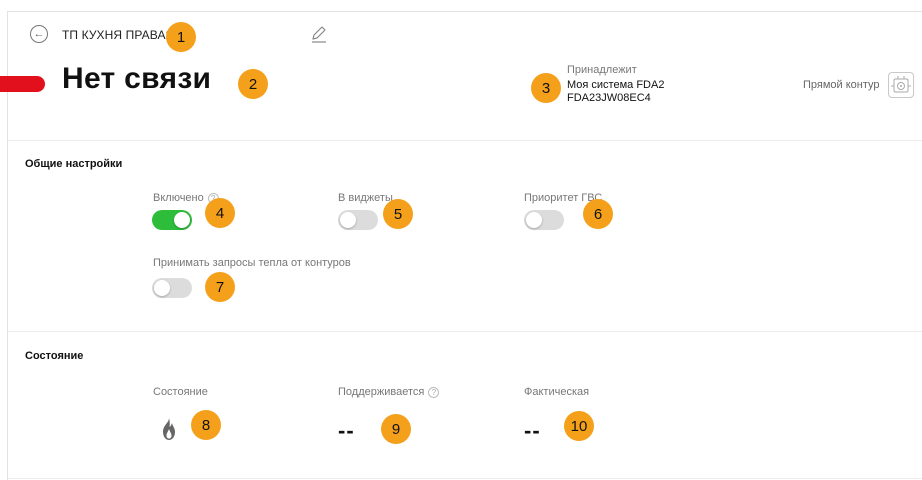 The image size is (922, 480). What do you see at coordinates (253, 84) in the screenshot?
I see `annotation-badge: 2` at bounding box center [253, 84].